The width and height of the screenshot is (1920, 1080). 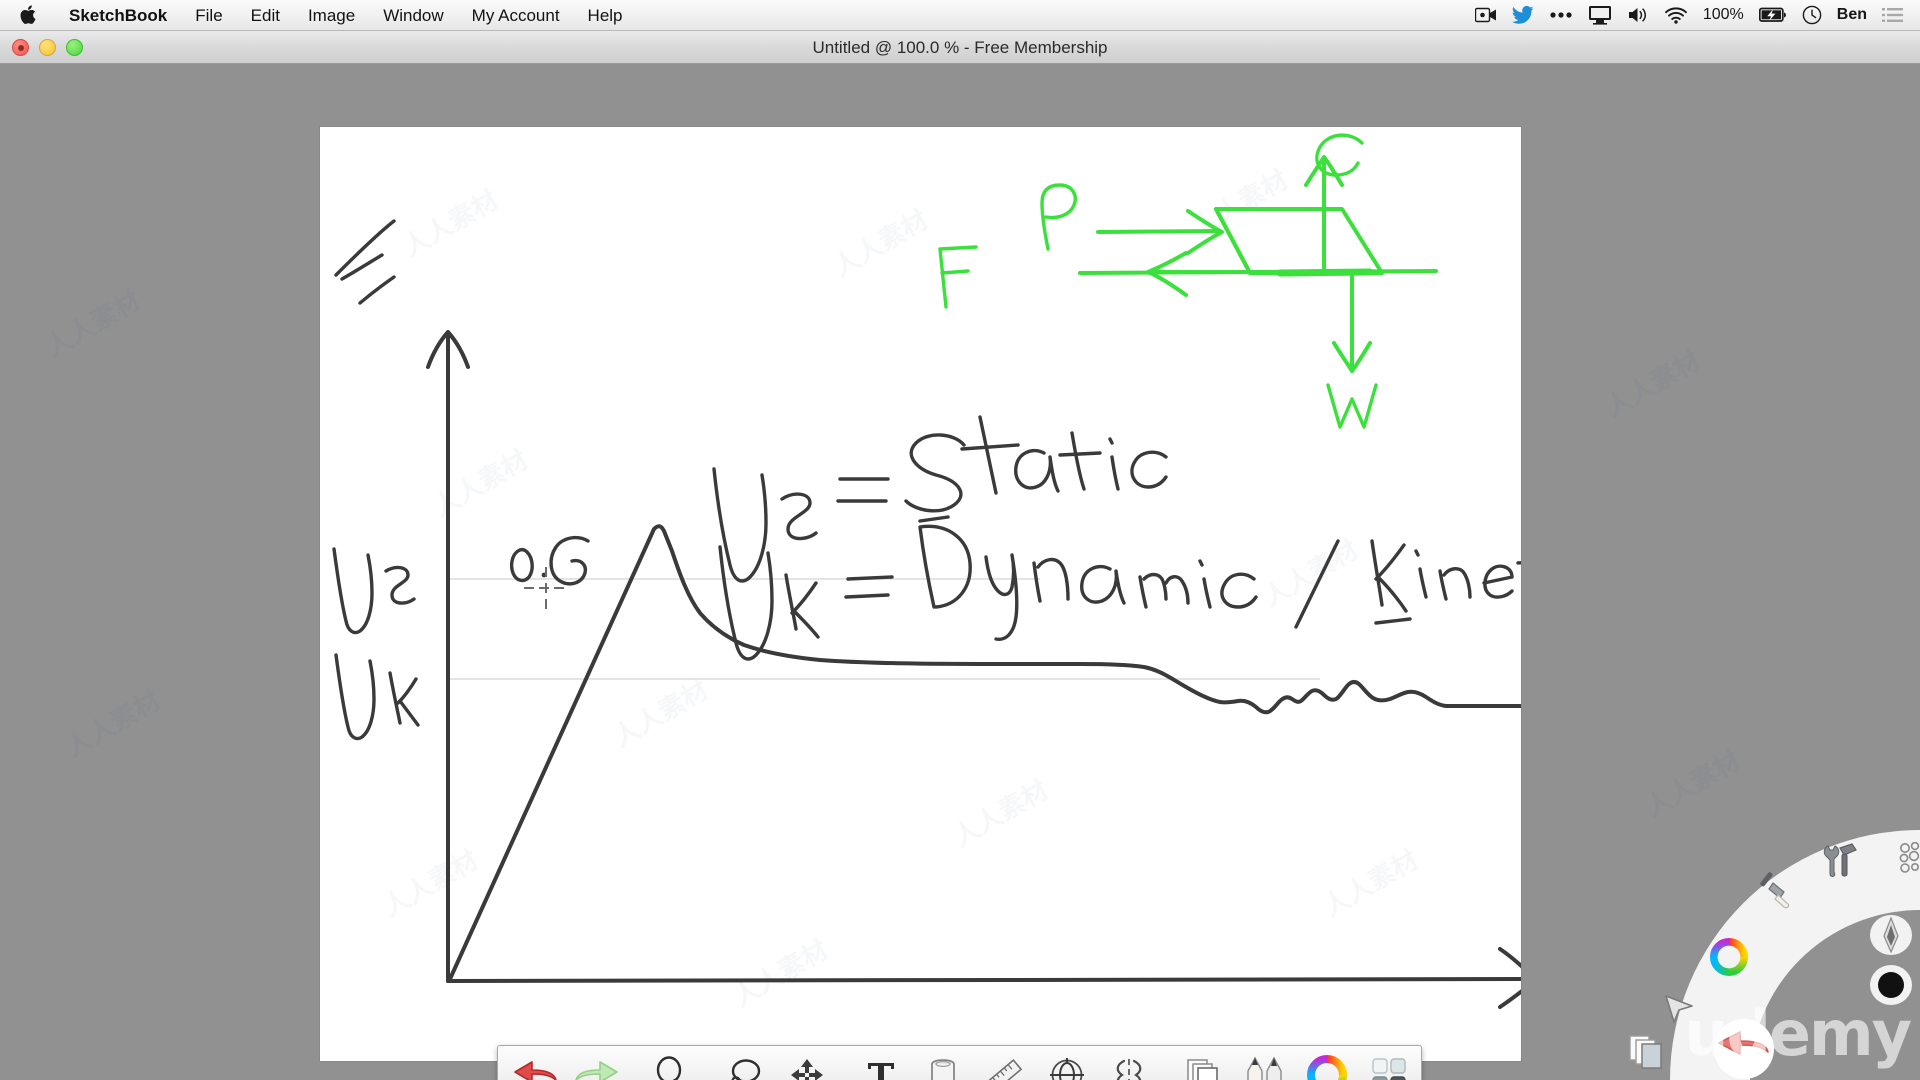 I want to click on battery-percent-text: 100%, so click(x=1723, y=14).